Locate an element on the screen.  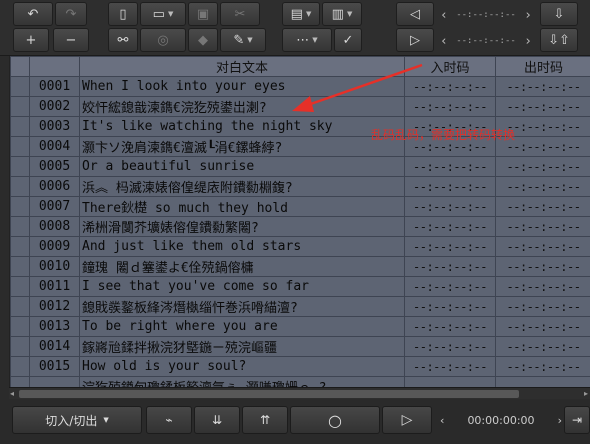
set-out-icon: ⇈ is located at coordinates (265, 420).